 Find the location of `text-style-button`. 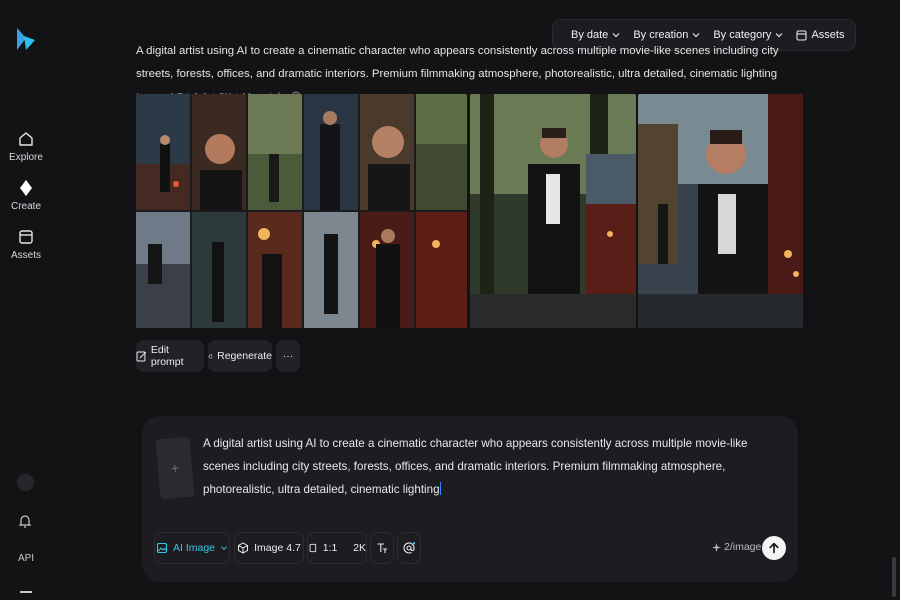

text-style-button is located at coordinates (382, 548).